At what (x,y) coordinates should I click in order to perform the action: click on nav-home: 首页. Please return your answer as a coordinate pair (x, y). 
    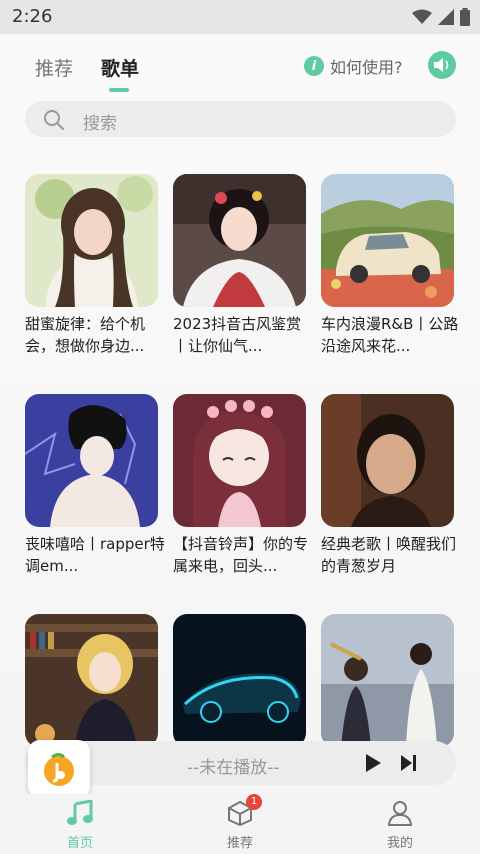
    Looking at the image, I should click on (80, 825).